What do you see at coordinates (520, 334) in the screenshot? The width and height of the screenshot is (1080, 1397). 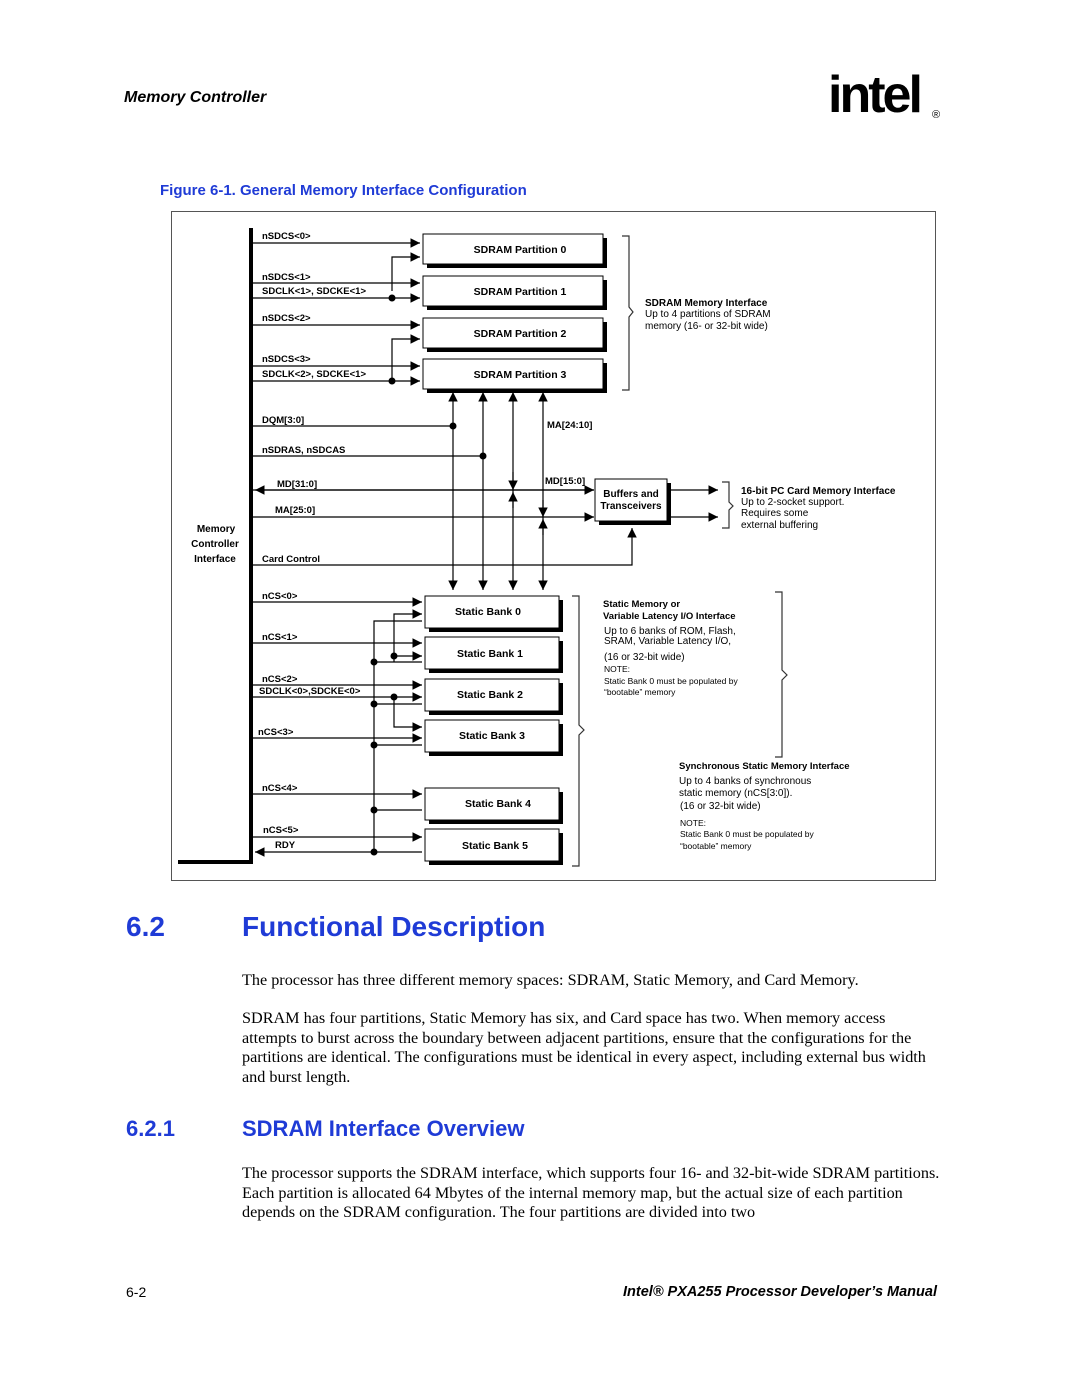 I see `sdram-partition-2: SDRAM Partition 2` at bounding box center [520, 334].